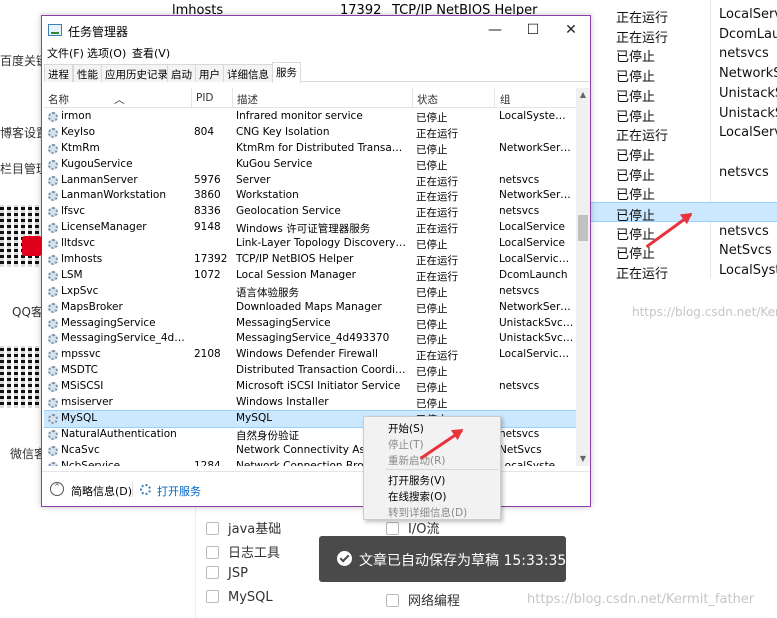  What do you see at coordinates (209, 73) in the screenshot?
I see `tab-users: 用户` at bounding box center [209, 73].